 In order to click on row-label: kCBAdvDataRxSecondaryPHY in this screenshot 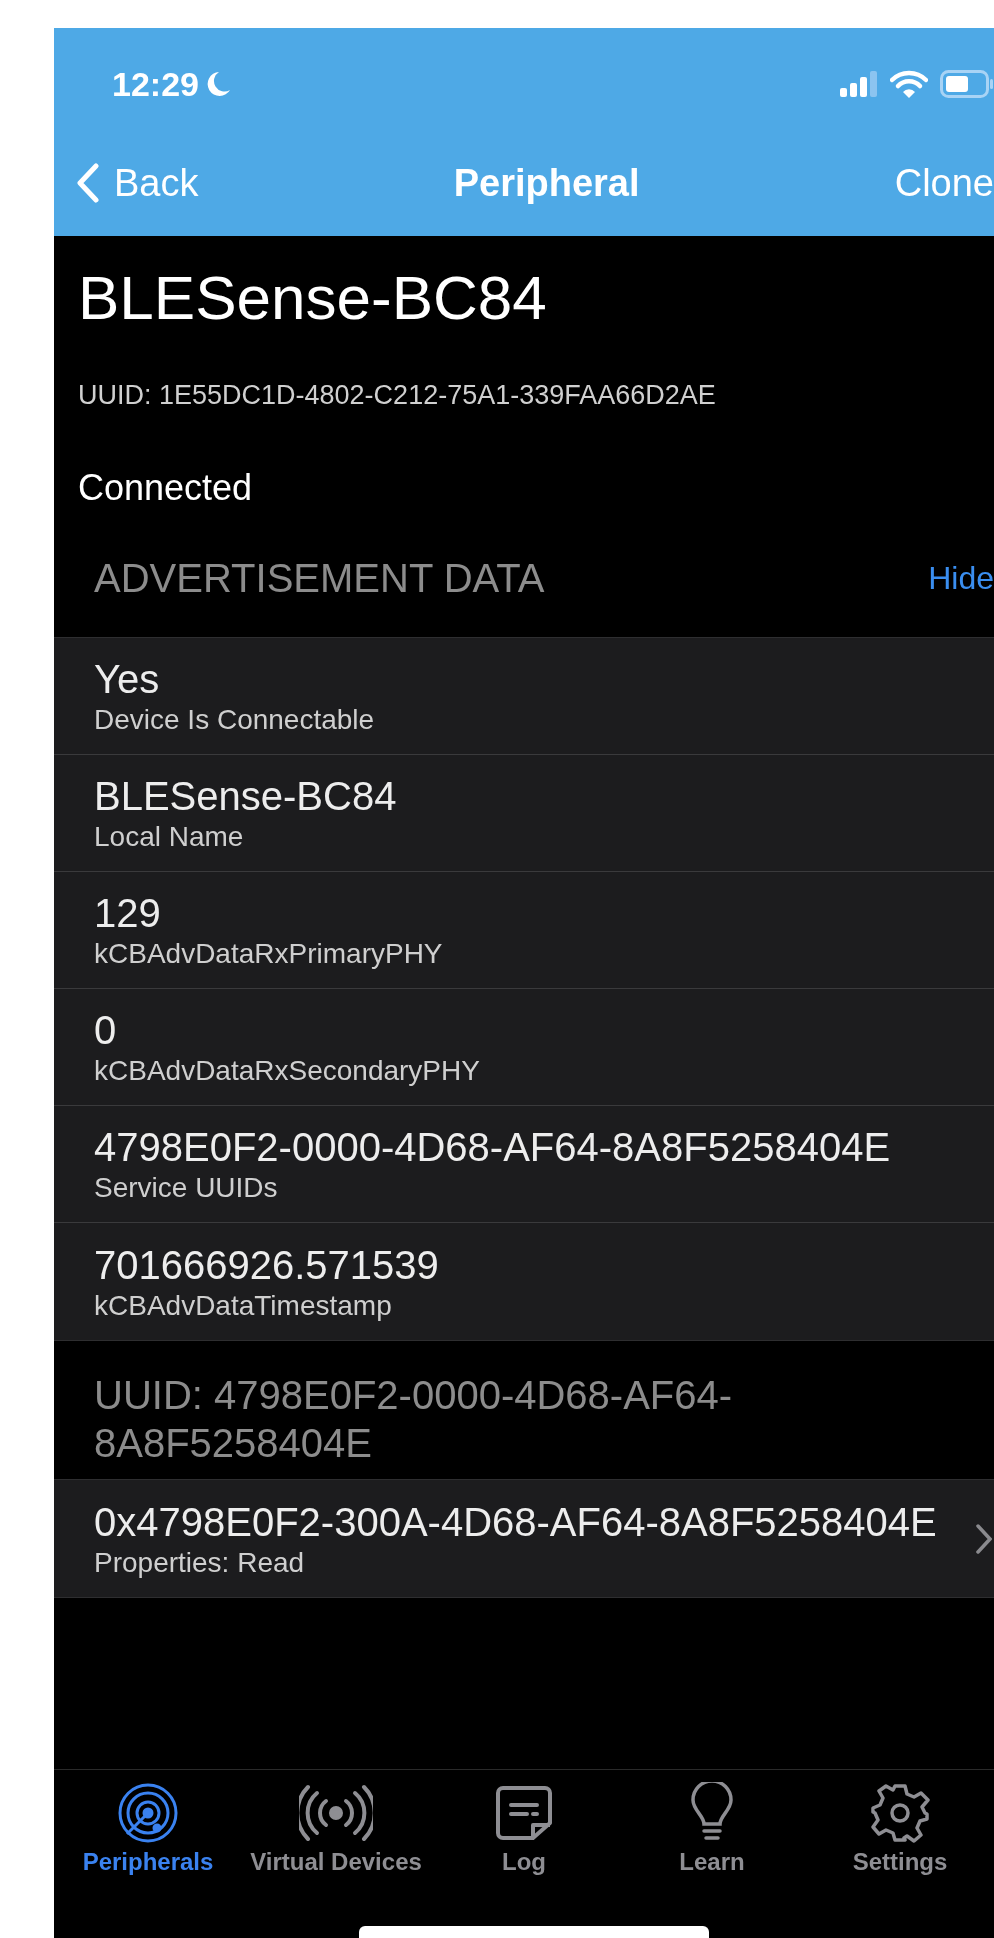, I will do `click(287, 1071)`.